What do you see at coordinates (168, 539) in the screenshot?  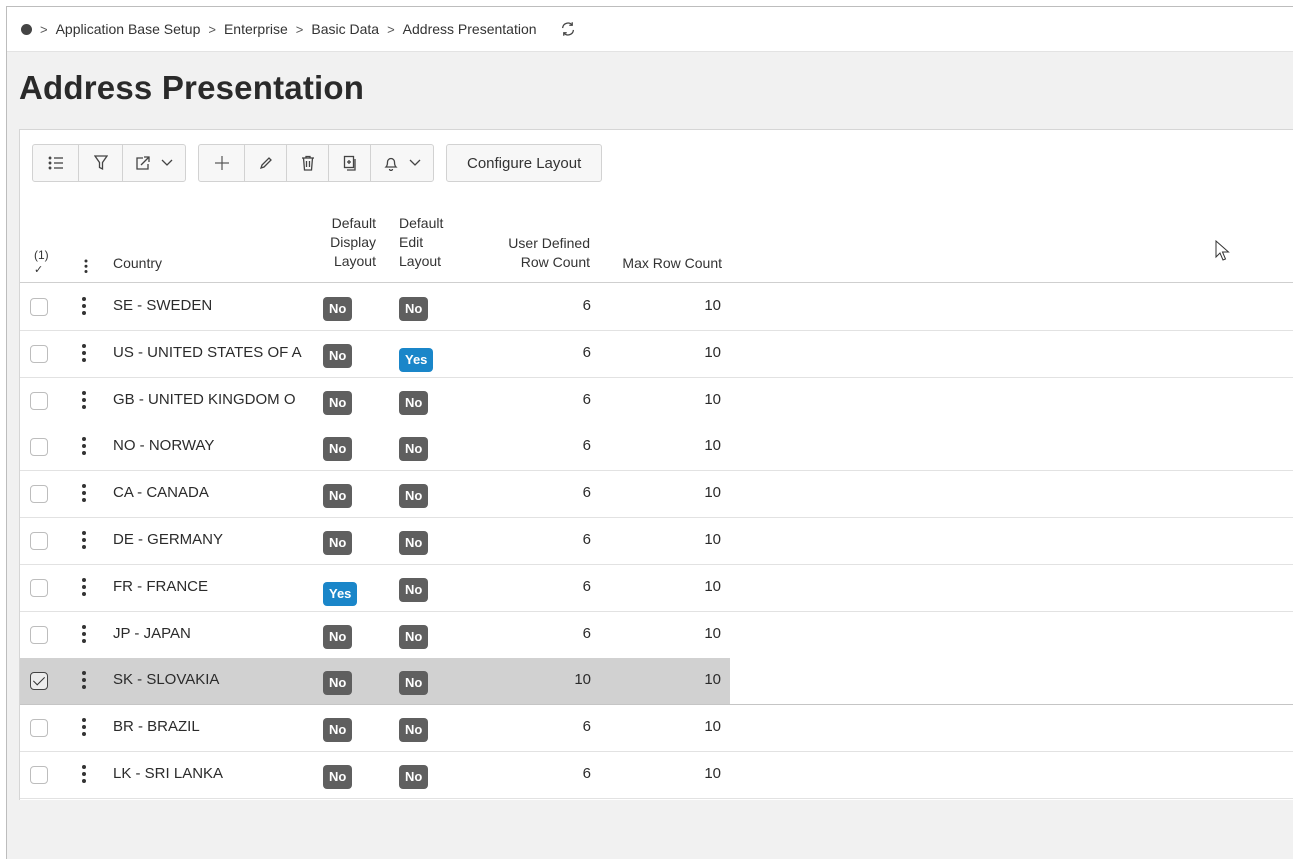 I see `country-cell: DE - GERMANY` at bounding box center [168, 539].